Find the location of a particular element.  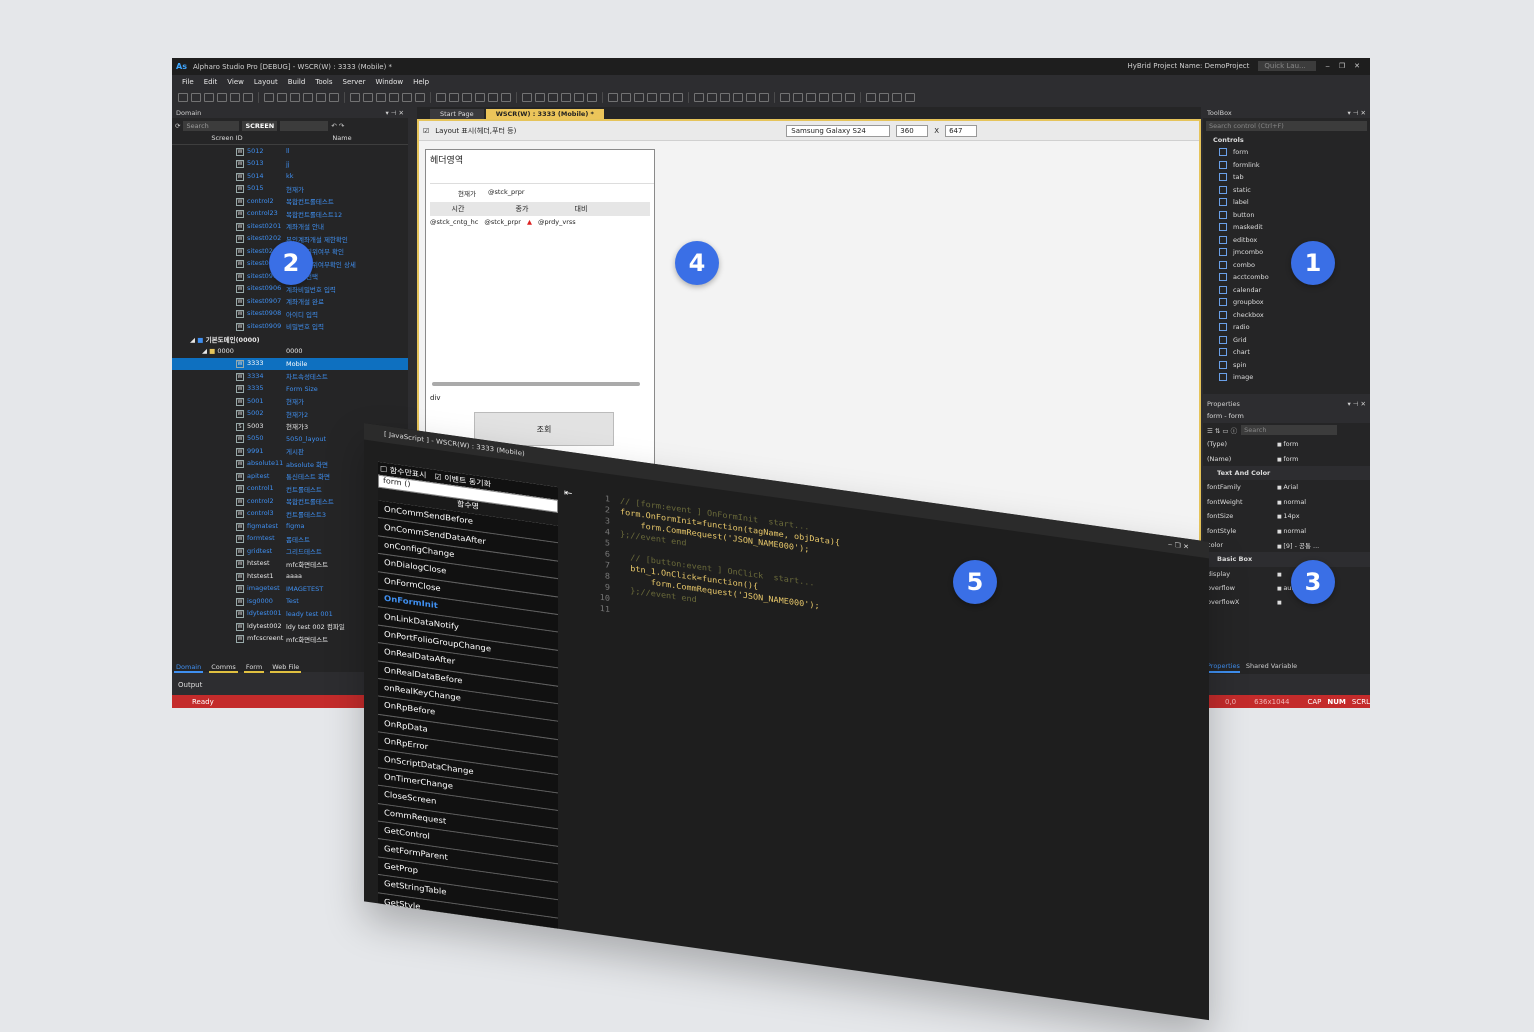

tab-properties: Properties is located at coordinates (1223, 667).